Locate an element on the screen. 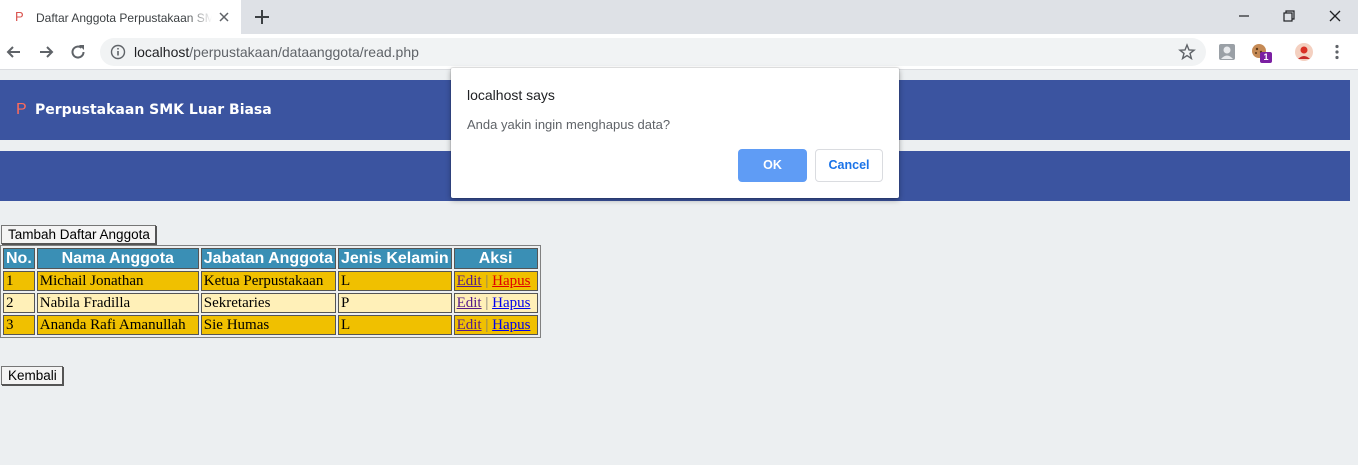 This screenshot has height=465, width=1358. column-header-jenis-kelamin: Jenis Kelamin is located at coordinates (394, 258).